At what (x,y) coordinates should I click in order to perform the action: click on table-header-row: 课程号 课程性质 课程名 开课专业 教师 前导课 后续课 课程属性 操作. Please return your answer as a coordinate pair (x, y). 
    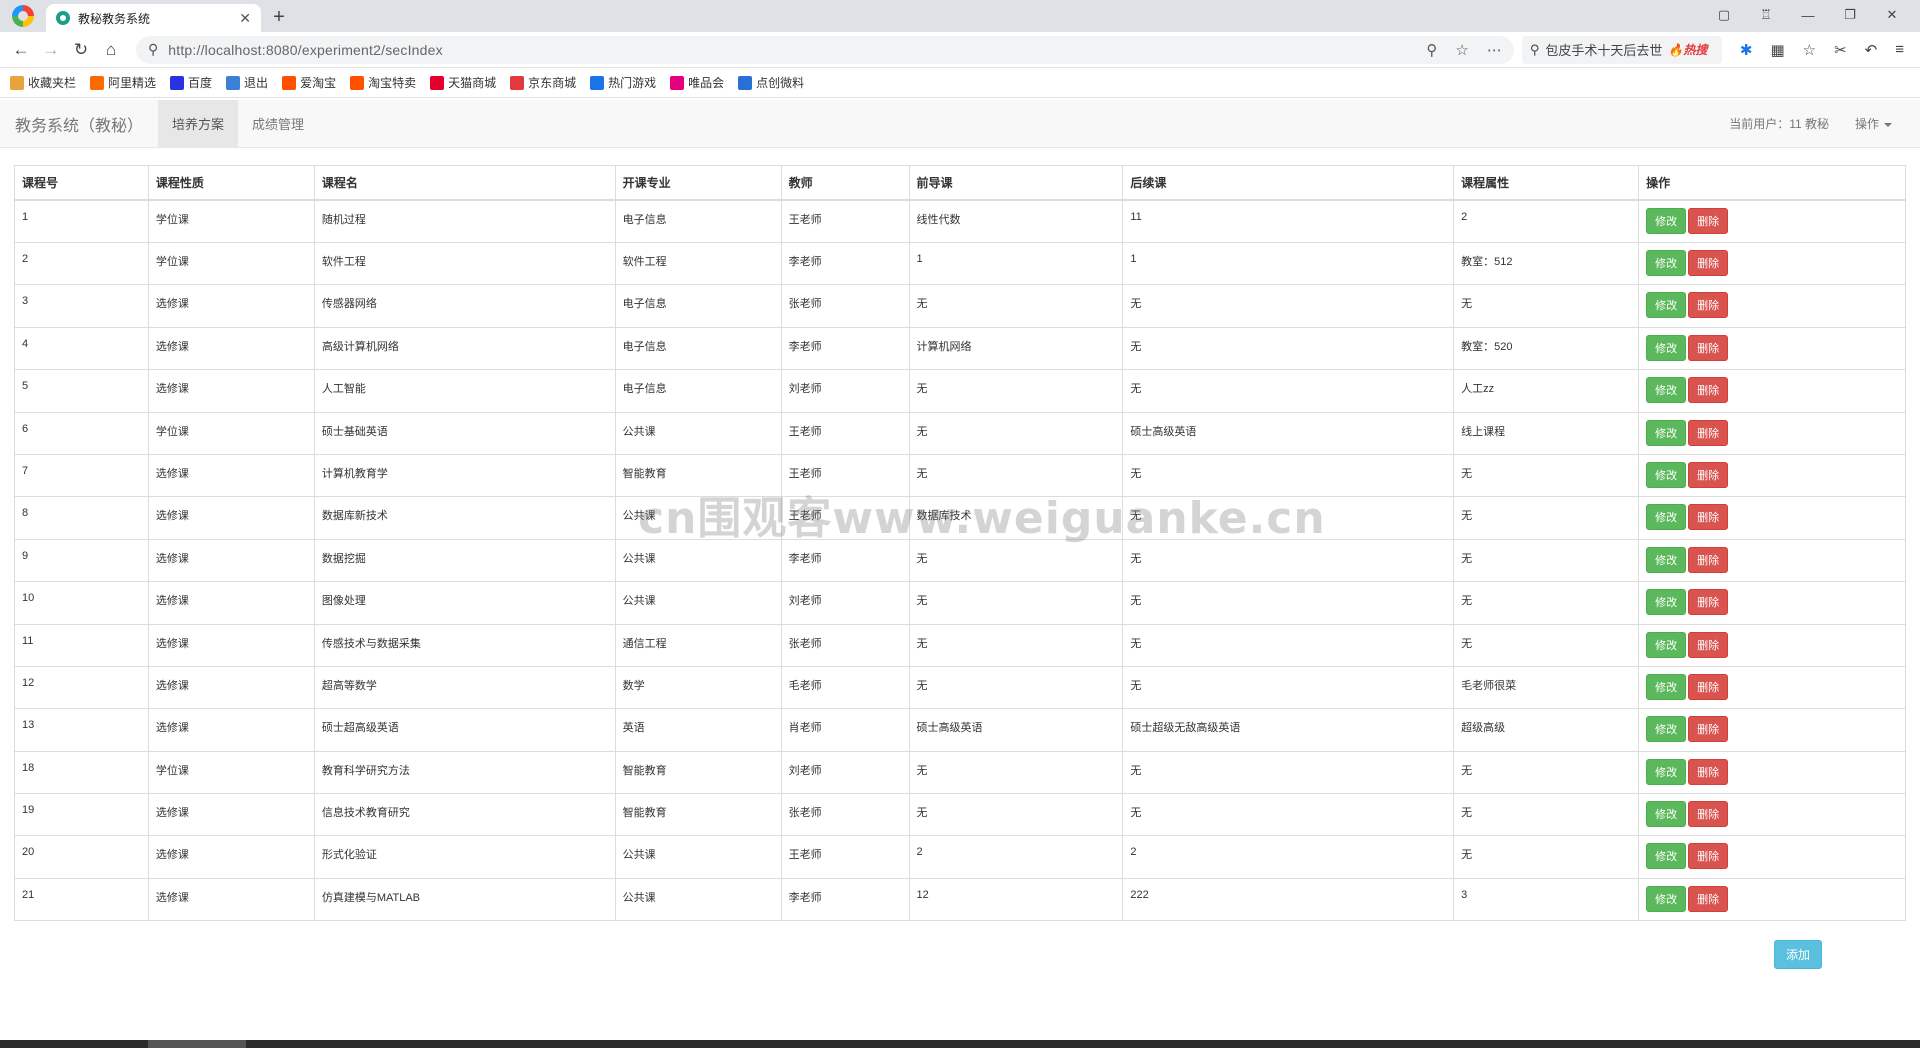
    Looking at the image, I should click on (960, 183).